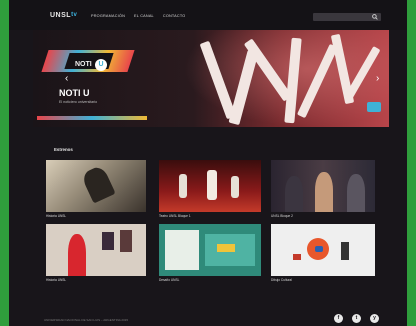 The width and height of the screenshot is (416, 326). I want to click on video-card: Teatro UNSL Bloque 1, so click(210, 190).